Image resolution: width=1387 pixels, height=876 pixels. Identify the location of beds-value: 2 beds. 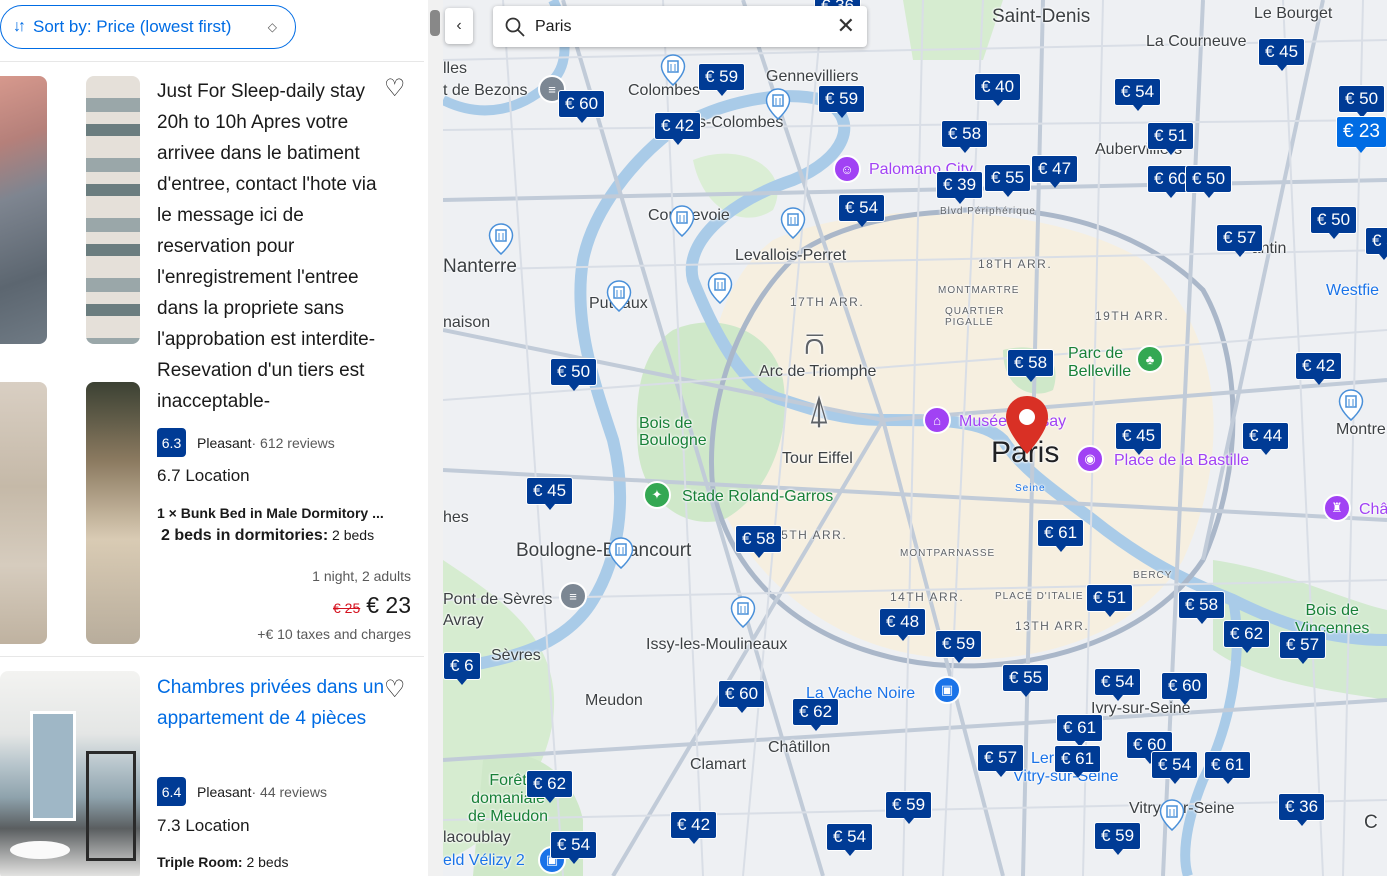
(351, 535).